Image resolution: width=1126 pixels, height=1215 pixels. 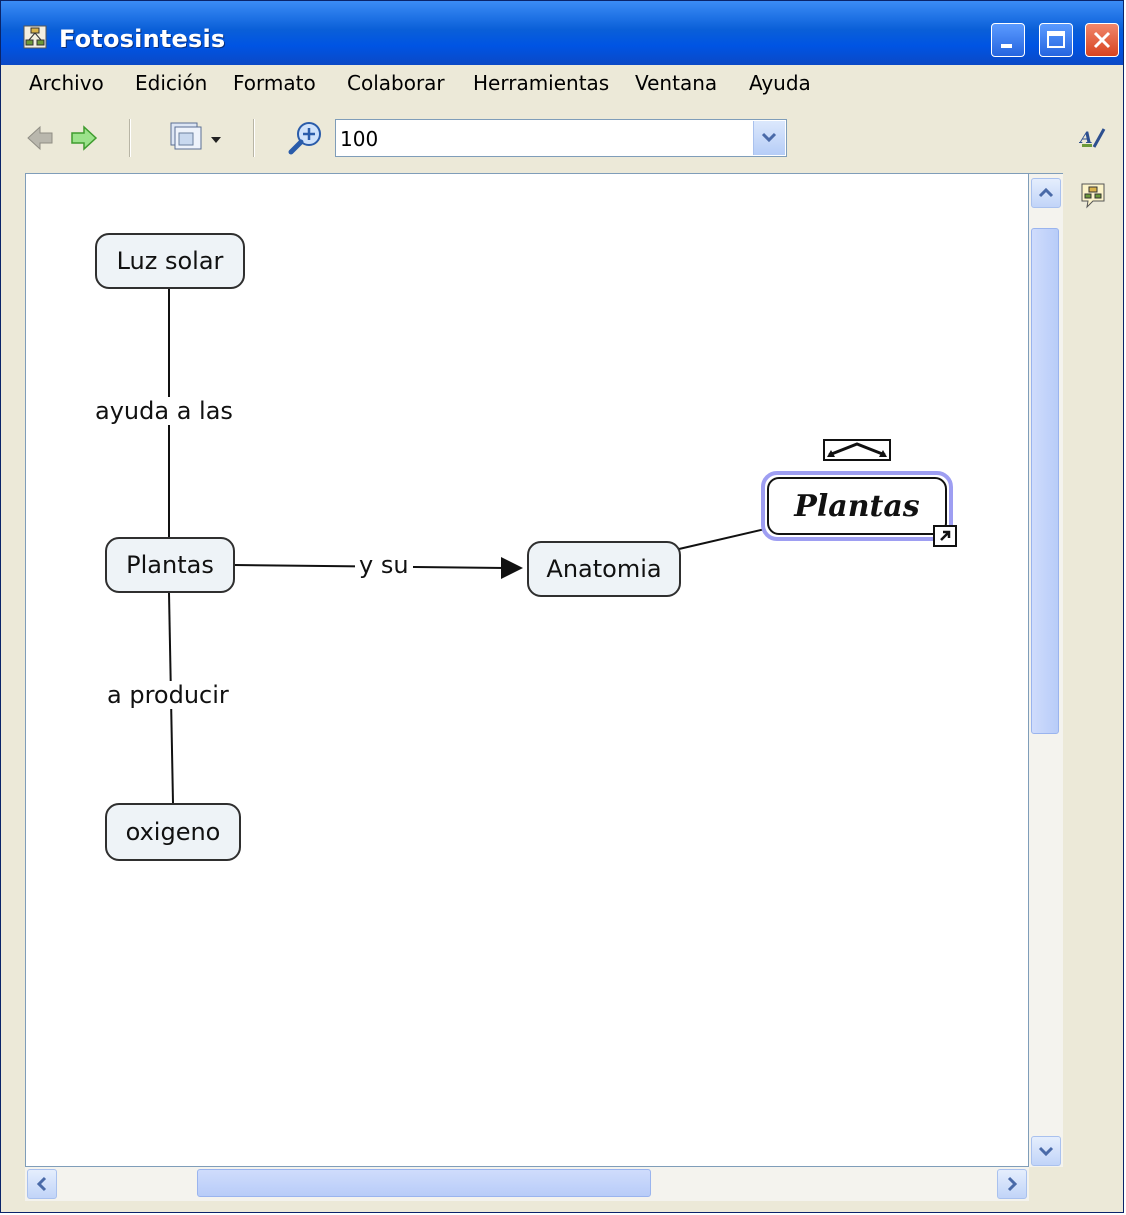 I want to click on vertical-scrollbar, so click(x=1046, y=670).